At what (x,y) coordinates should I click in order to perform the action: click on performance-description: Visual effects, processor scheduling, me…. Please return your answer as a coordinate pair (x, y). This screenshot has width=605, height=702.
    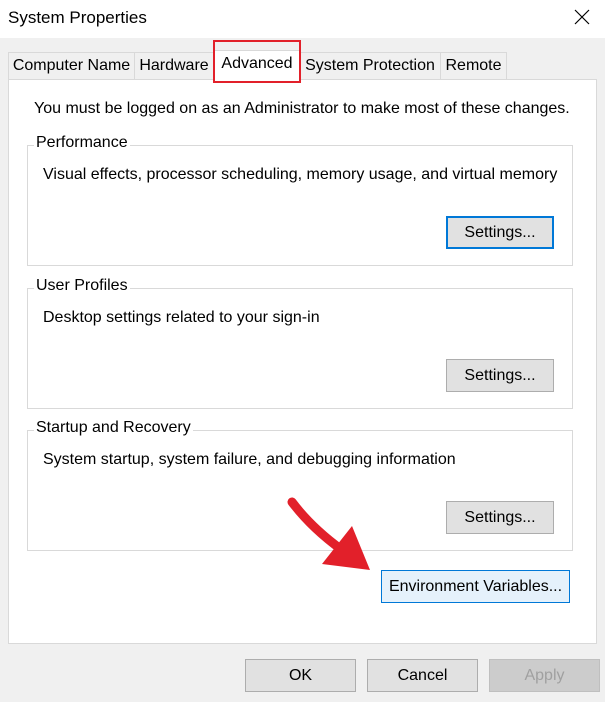
    Looking at the image, I should click on (300, 174).